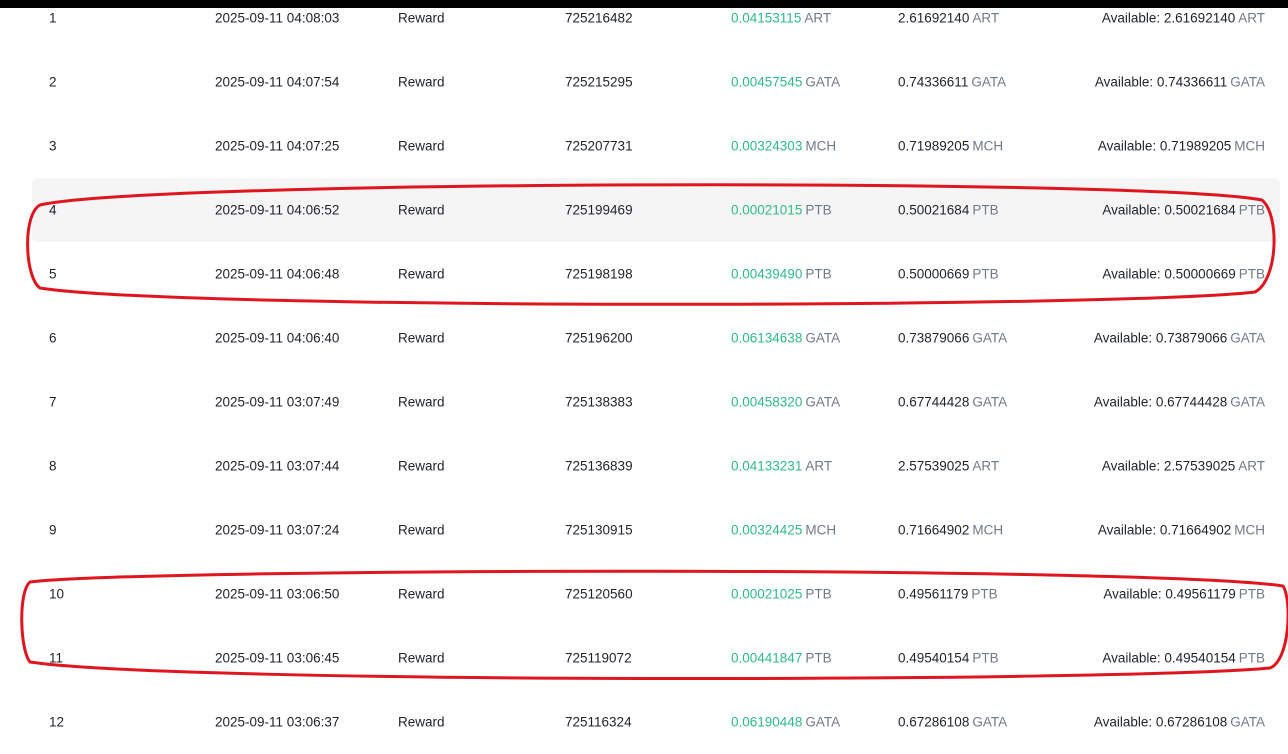  Describe the element at coordinates (986, 18) in the screenshot. I see `row-balance-unit: ART` at that location.